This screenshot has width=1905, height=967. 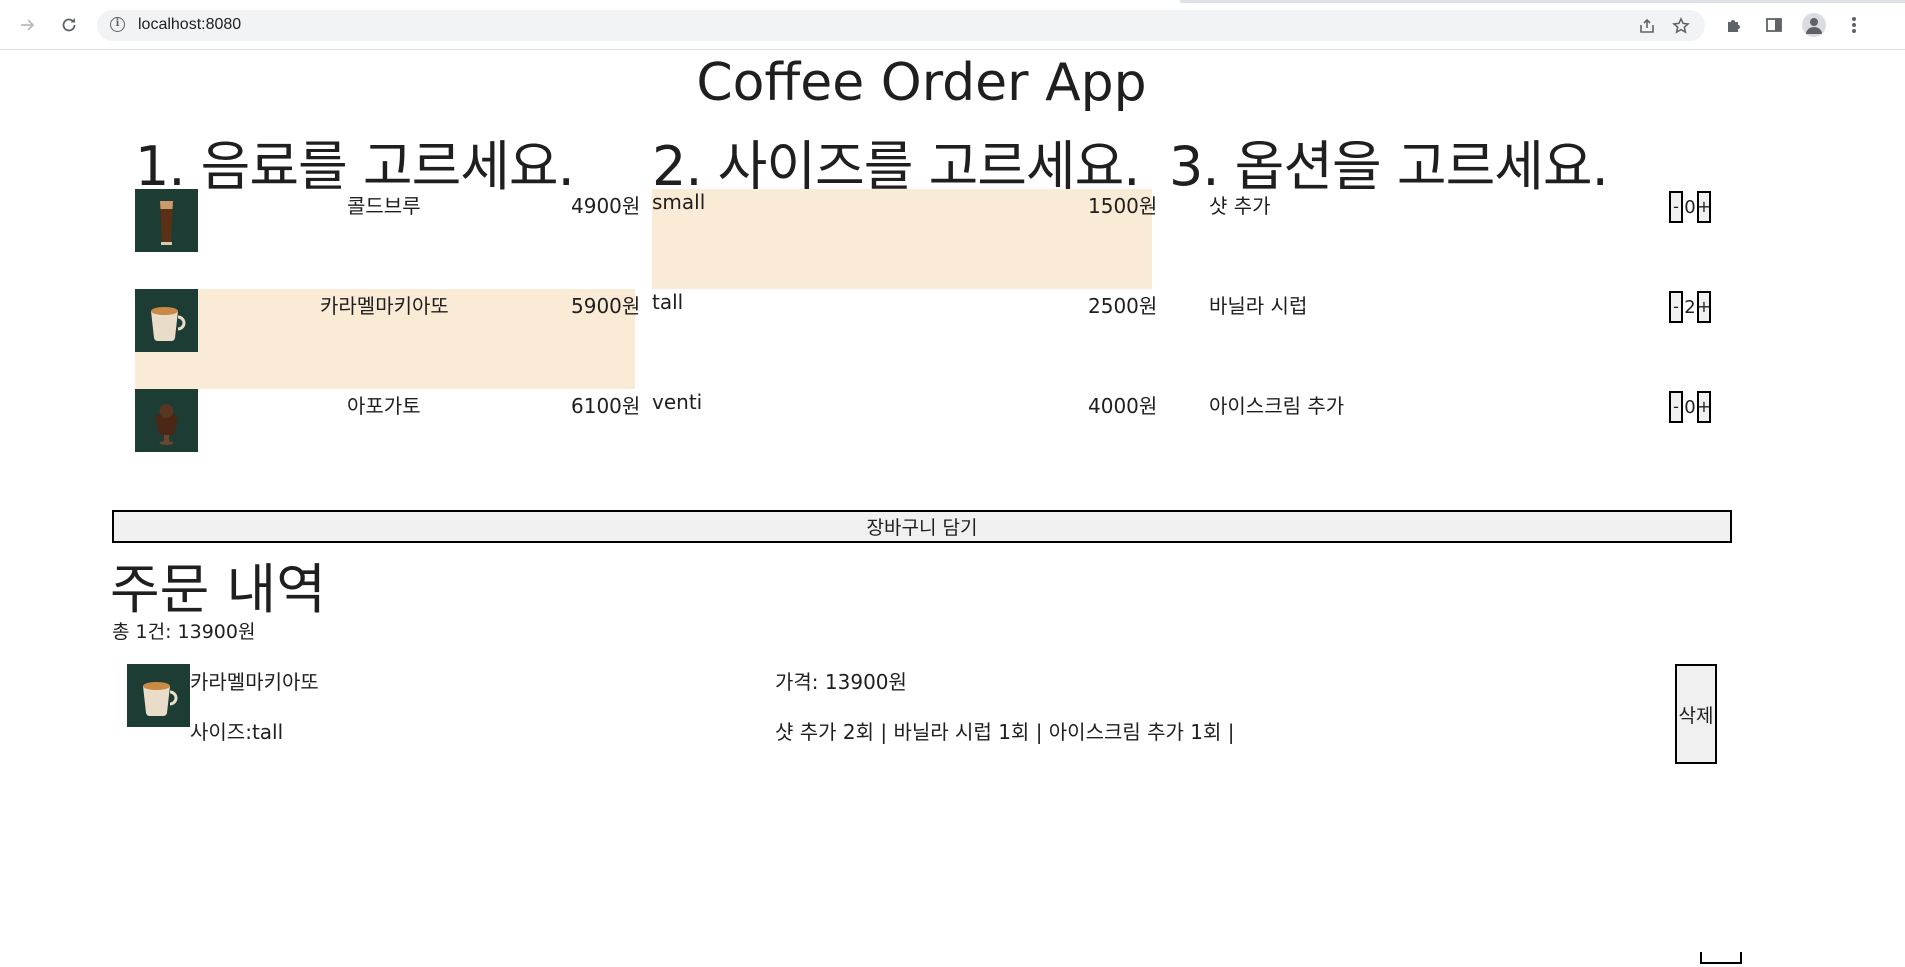 What do you see at coordinates (901, 25) in the screenshot?
I see `address-bar: i localhost:8080` at bounding box center [901, 25].